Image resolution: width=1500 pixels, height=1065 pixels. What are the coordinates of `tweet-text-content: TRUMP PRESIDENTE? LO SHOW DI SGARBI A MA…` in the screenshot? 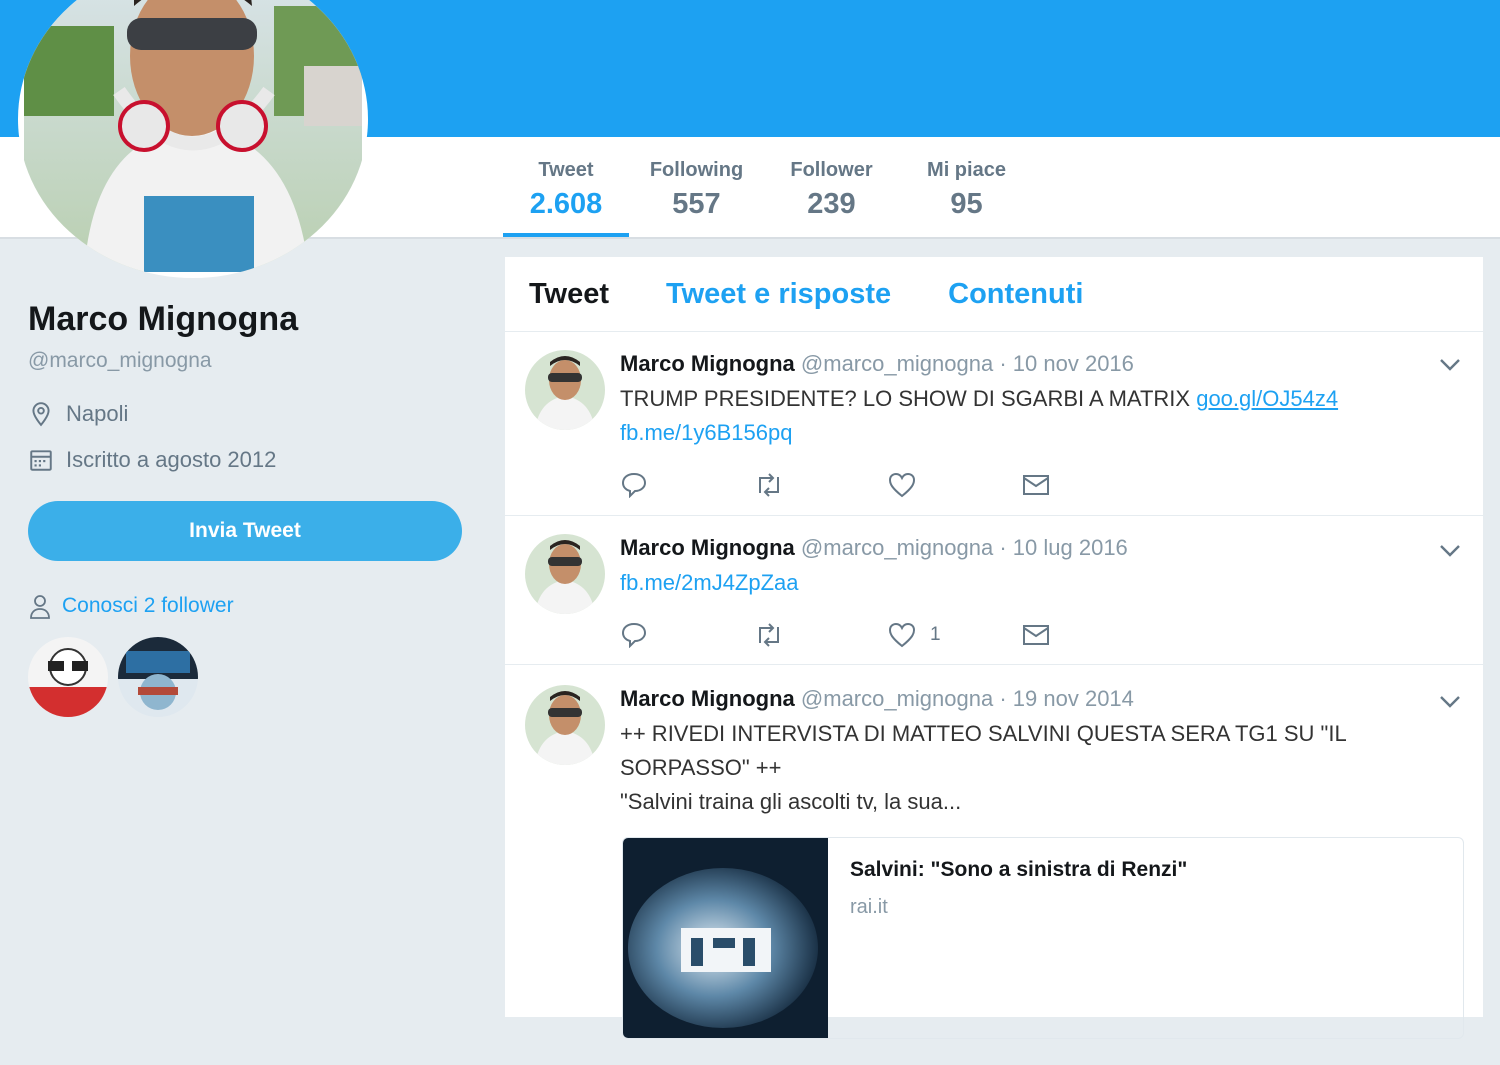 It's located at (905, 398).